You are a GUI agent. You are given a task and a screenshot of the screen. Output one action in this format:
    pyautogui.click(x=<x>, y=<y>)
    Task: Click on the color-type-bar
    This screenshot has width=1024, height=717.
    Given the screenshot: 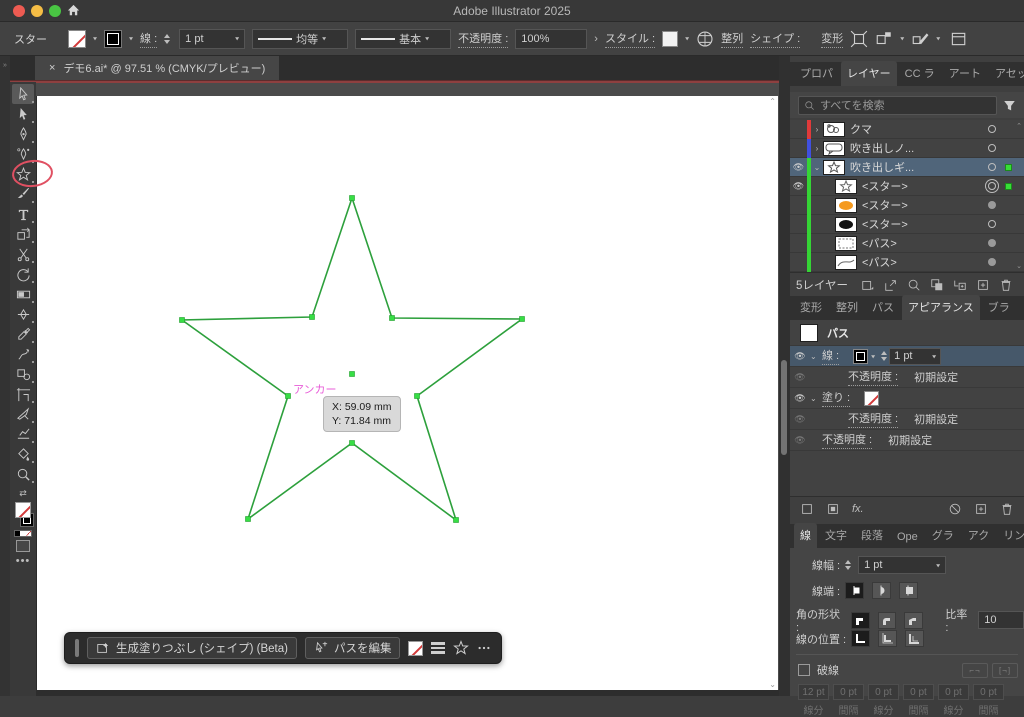 What is the action you would take?
    pyautogui.click(x=23, y=533)
    